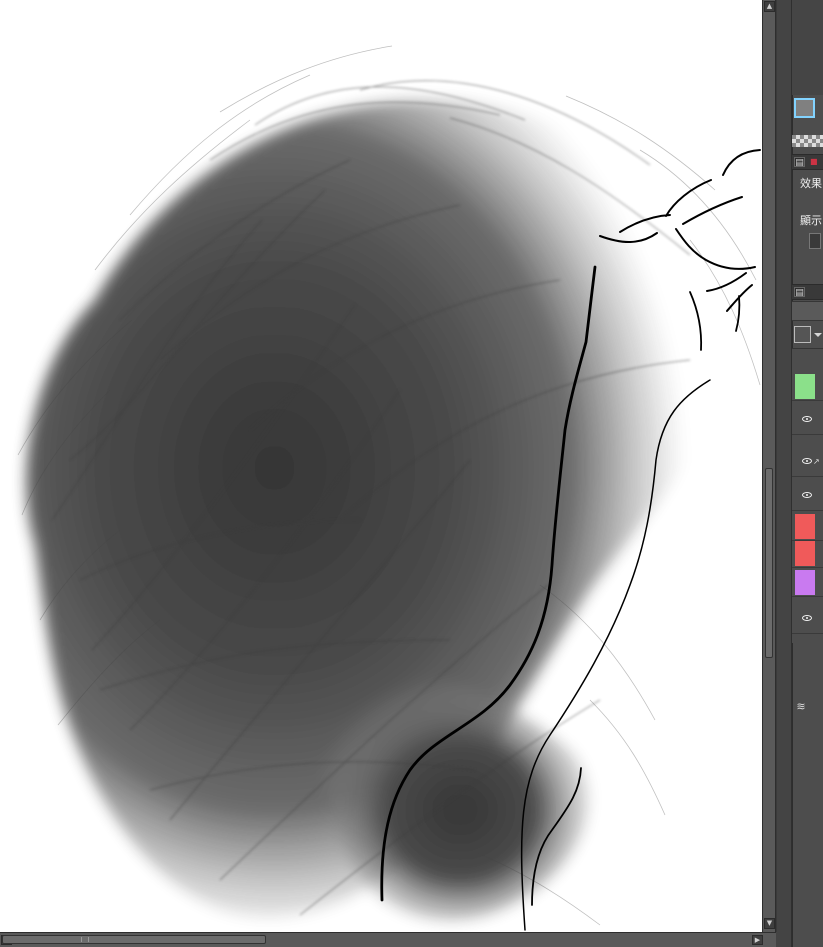  What do you see at coordinates (814, 161) in the screenshot?
I see `panel-accent-icon: ■` at bounding box center [814, 161].